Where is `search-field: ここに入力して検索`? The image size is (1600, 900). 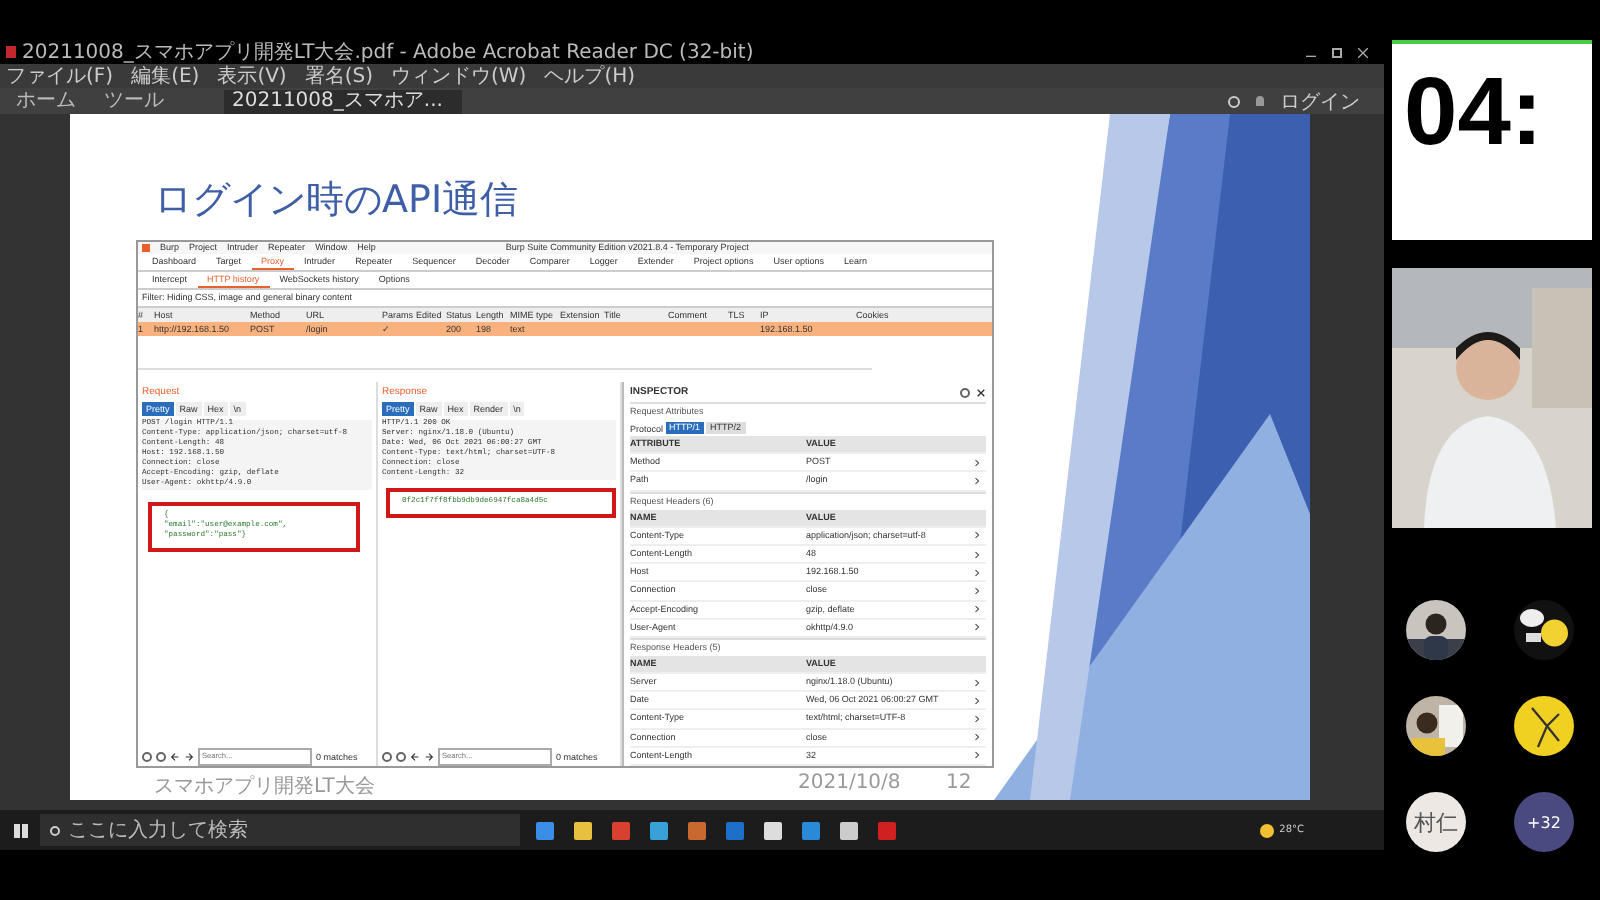
search-field: ここに入力して検索 is located at coordinates (280, 830).